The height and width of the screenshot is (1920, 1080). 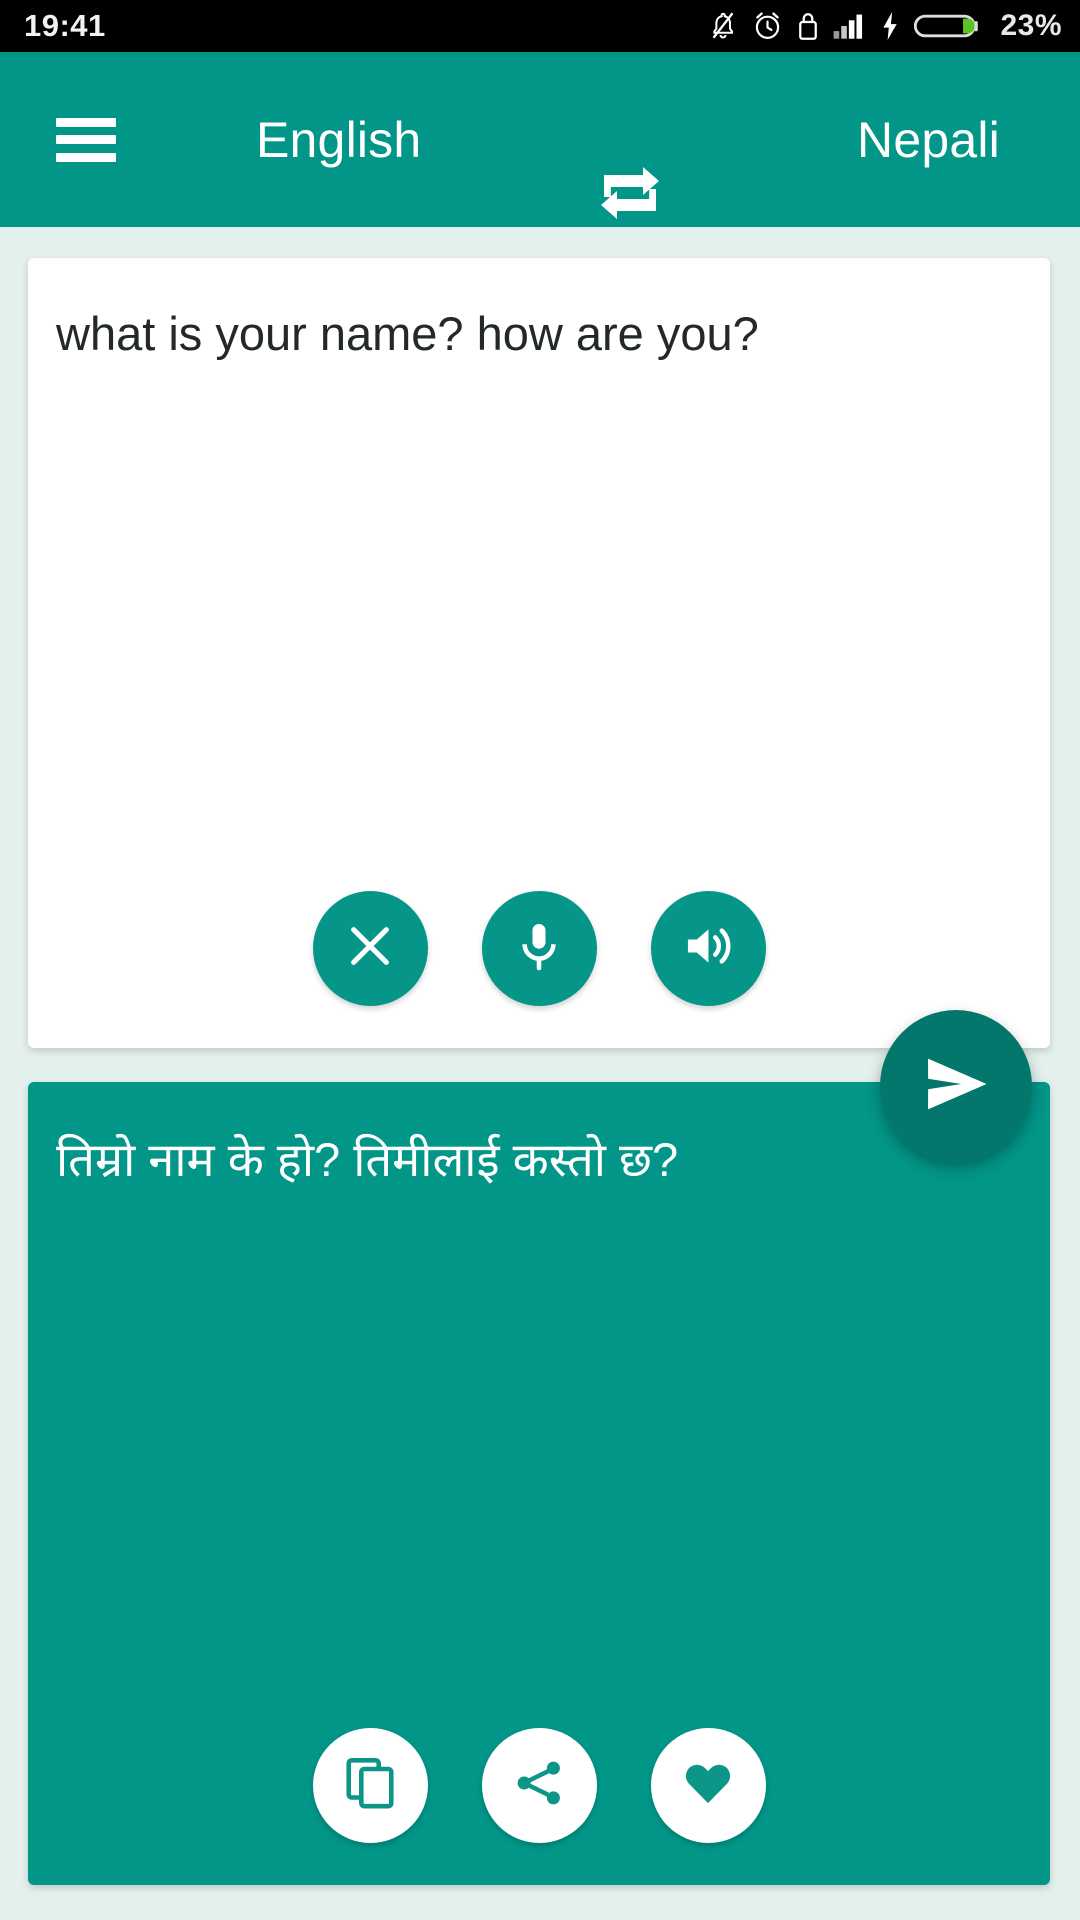 What do you see at coordinates (540, 26) in the screenshot?
I see `status-bar: 19:41 23%` at bounding box center [540, 26].